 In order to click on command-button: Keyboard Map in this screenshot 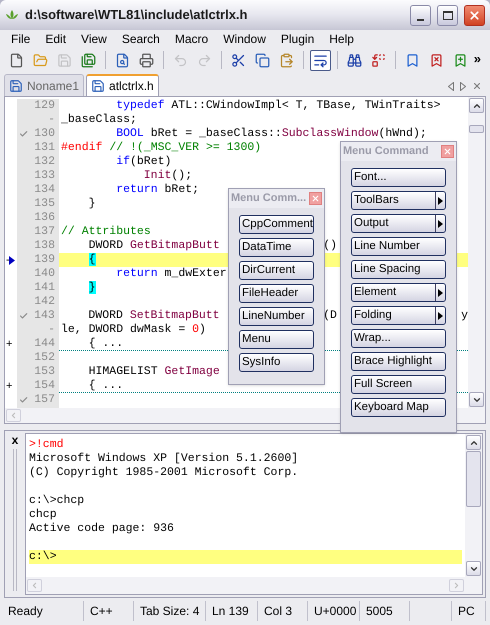, I will do `click(398, 407)`.